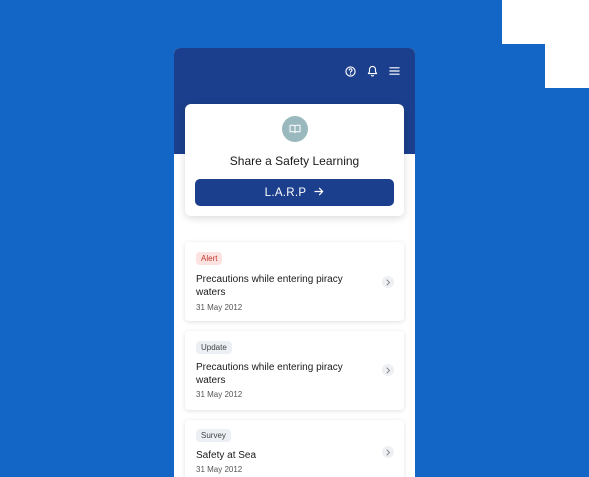 The width and height of the screenshot is (589, 477). Describe the element at coordinates (213, 435) in the screenshot. I see `survey-tag: Survey` at that location.